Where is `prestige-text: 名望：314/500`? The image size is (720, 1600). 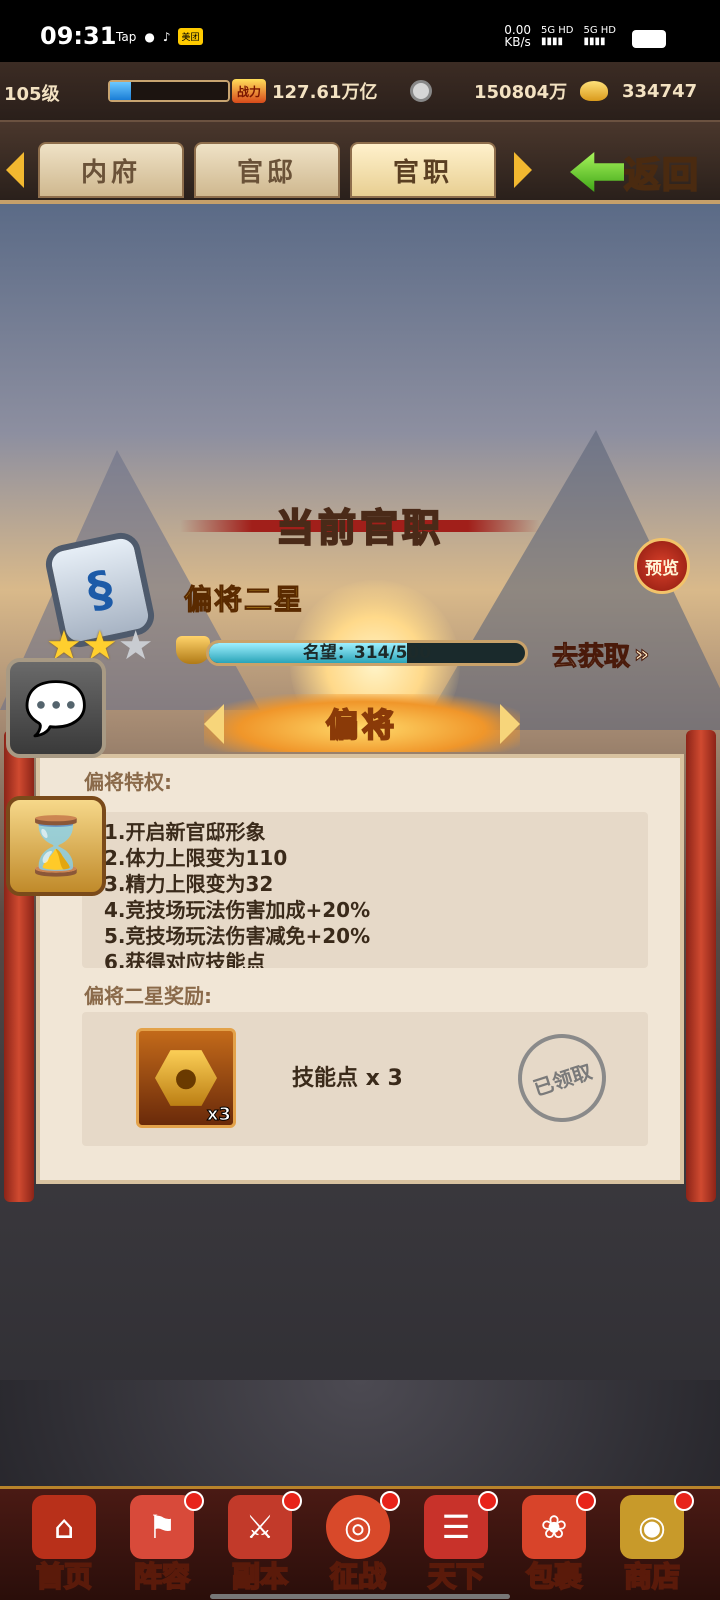
prestige-text: 名望：314/500 is located at coordinates (367, 653).